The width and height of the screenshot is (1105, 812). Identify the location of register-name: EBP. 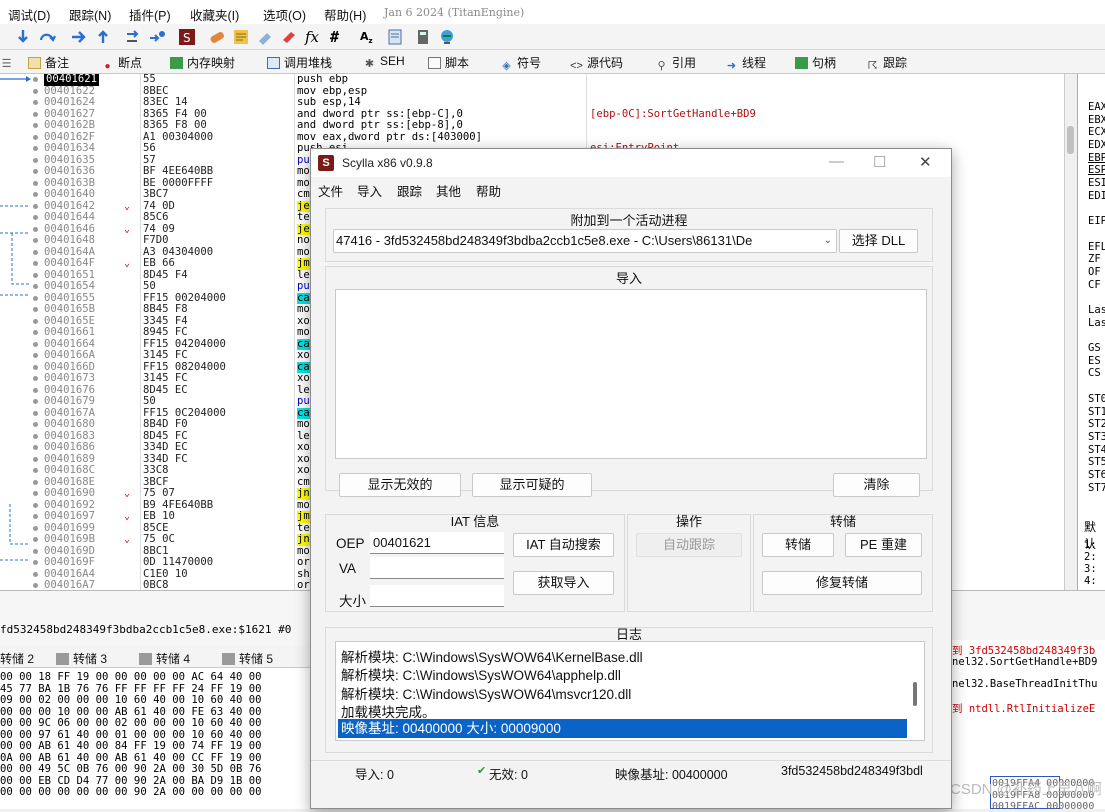
(1096, 158).